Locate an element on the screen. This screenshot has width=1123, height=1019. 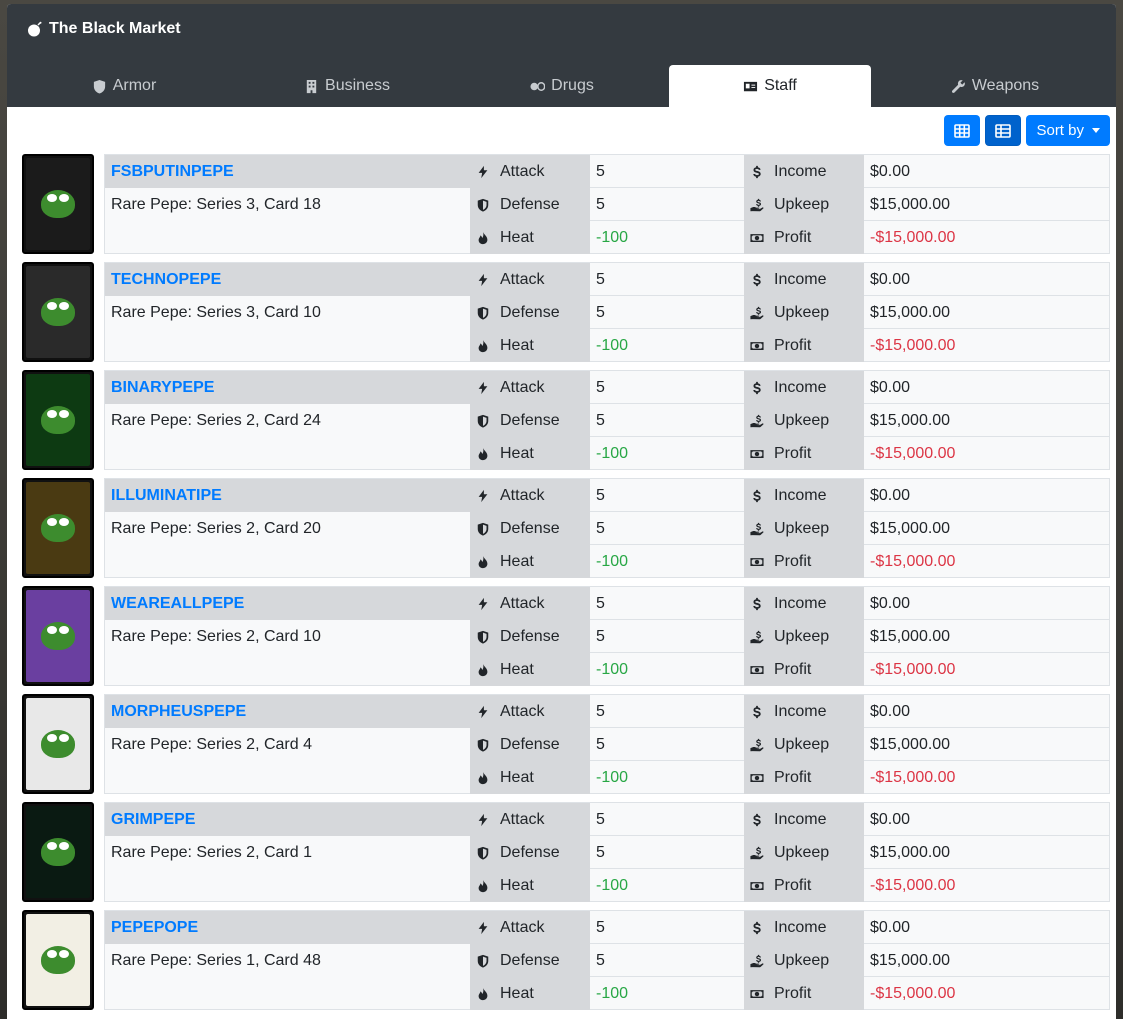
sort-by-label: Sort by is located at coordinates (1060, 130).